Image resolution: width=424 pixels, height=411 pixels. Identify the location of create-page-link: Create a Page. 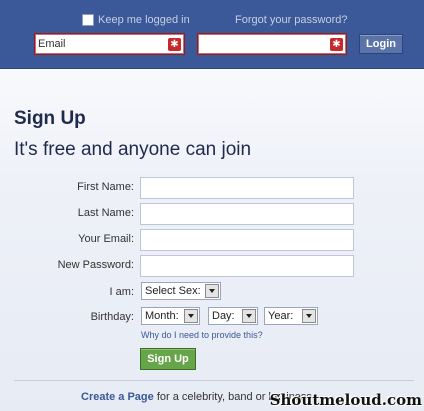
(117, 397).